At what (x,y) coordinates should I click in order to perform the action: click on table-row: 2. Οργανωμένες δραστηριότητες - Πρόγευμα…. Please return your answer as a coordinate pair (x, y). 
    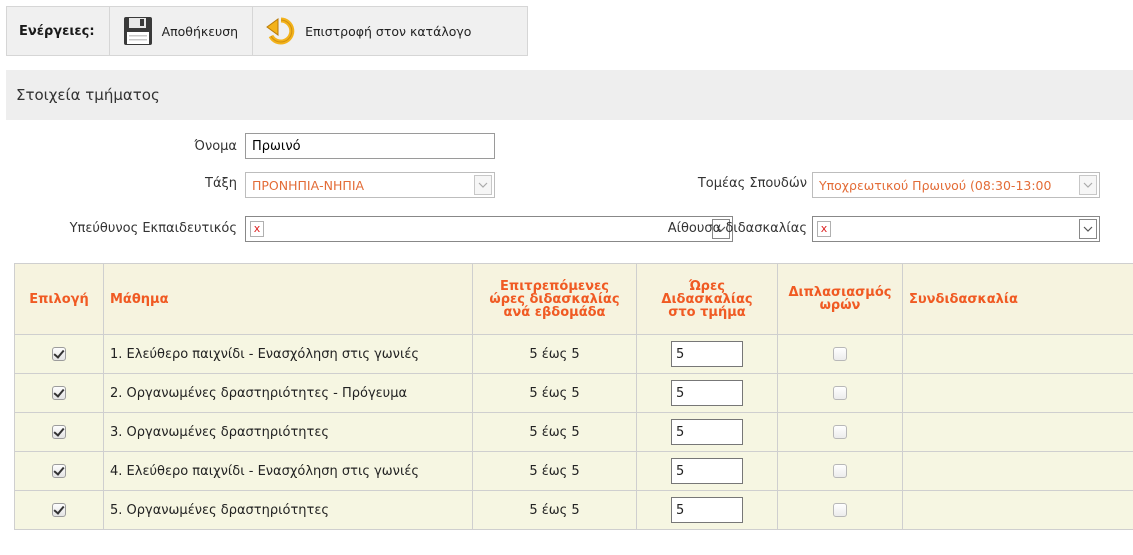
    Looking at the image, I should click on (573, 393).